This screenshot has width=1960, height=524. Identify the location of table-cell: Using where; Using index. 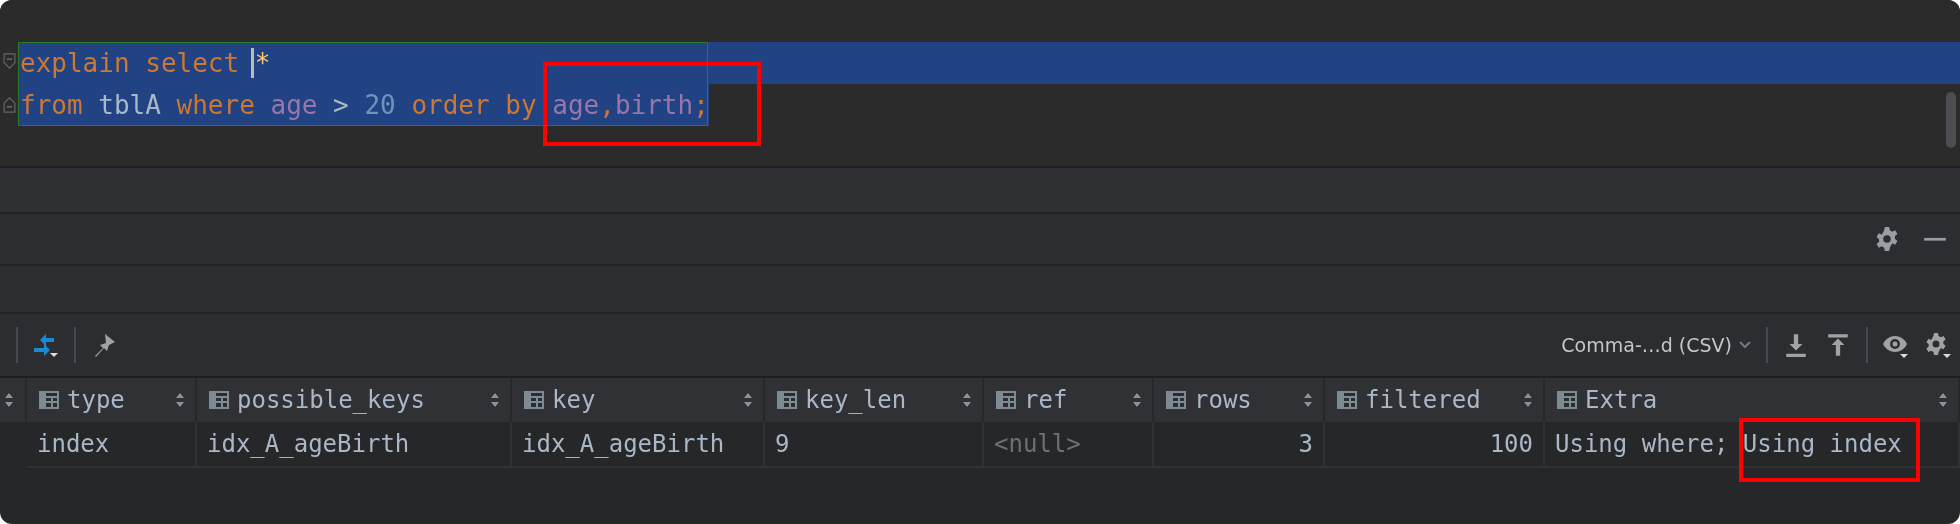
(1728, 444).